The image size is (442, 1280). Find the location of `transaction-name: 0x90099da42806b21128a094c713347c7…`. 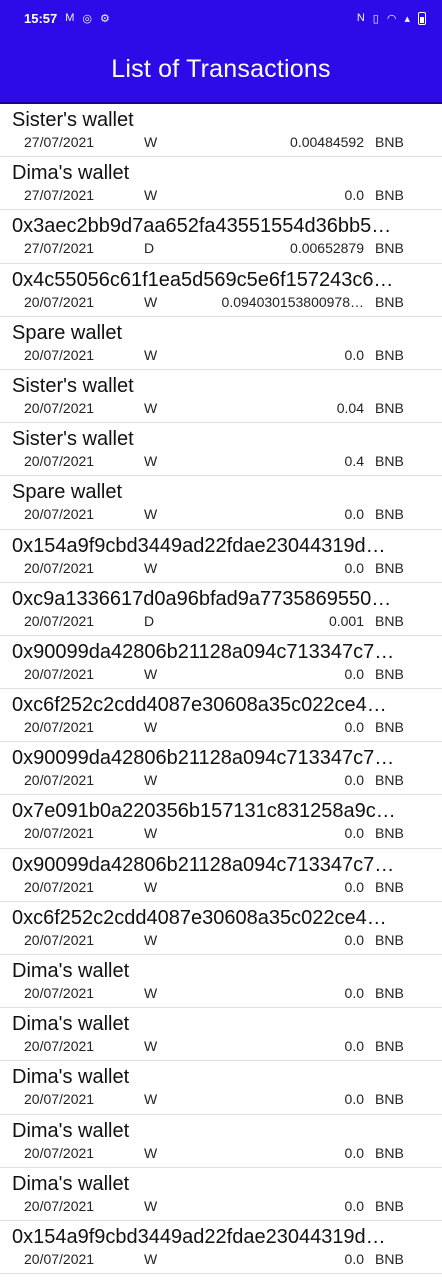

transaction-name: 0x90099da42806b21128a094c713347c7… is located at coordinates (203, 758).